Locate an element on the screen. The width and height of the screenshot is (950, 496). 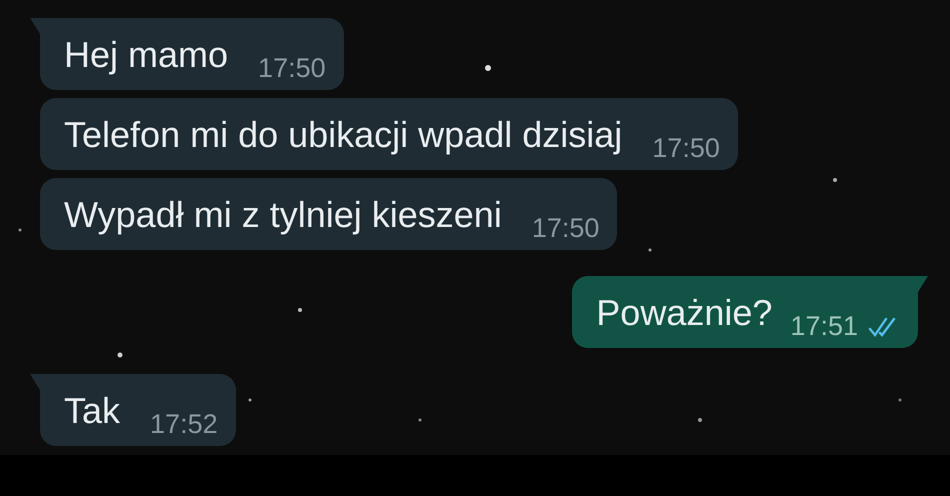
message-text: Hej mamo is located at coordinates (146, 55).